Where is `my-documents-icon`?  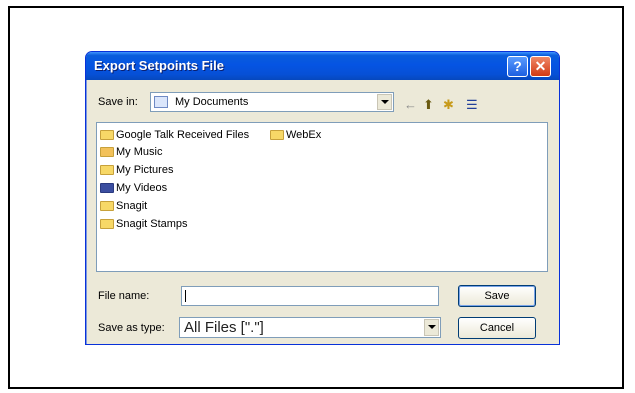
my-documents-icon is located at coordinates (161, 102).